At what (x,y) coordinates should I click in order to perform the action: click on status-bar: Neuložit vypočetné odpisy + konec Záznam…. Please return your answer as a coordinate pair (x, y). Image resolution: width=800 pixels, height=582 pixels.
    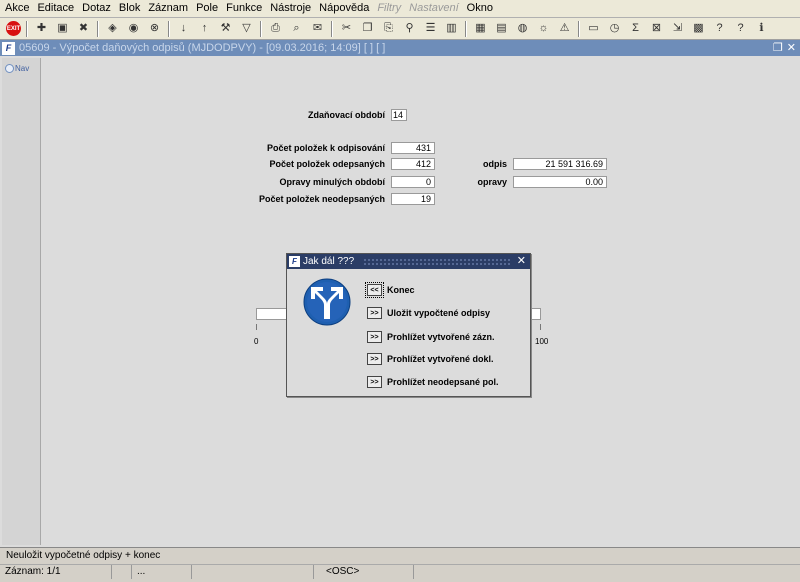
    Looking at the image, I should click on (400, 564).